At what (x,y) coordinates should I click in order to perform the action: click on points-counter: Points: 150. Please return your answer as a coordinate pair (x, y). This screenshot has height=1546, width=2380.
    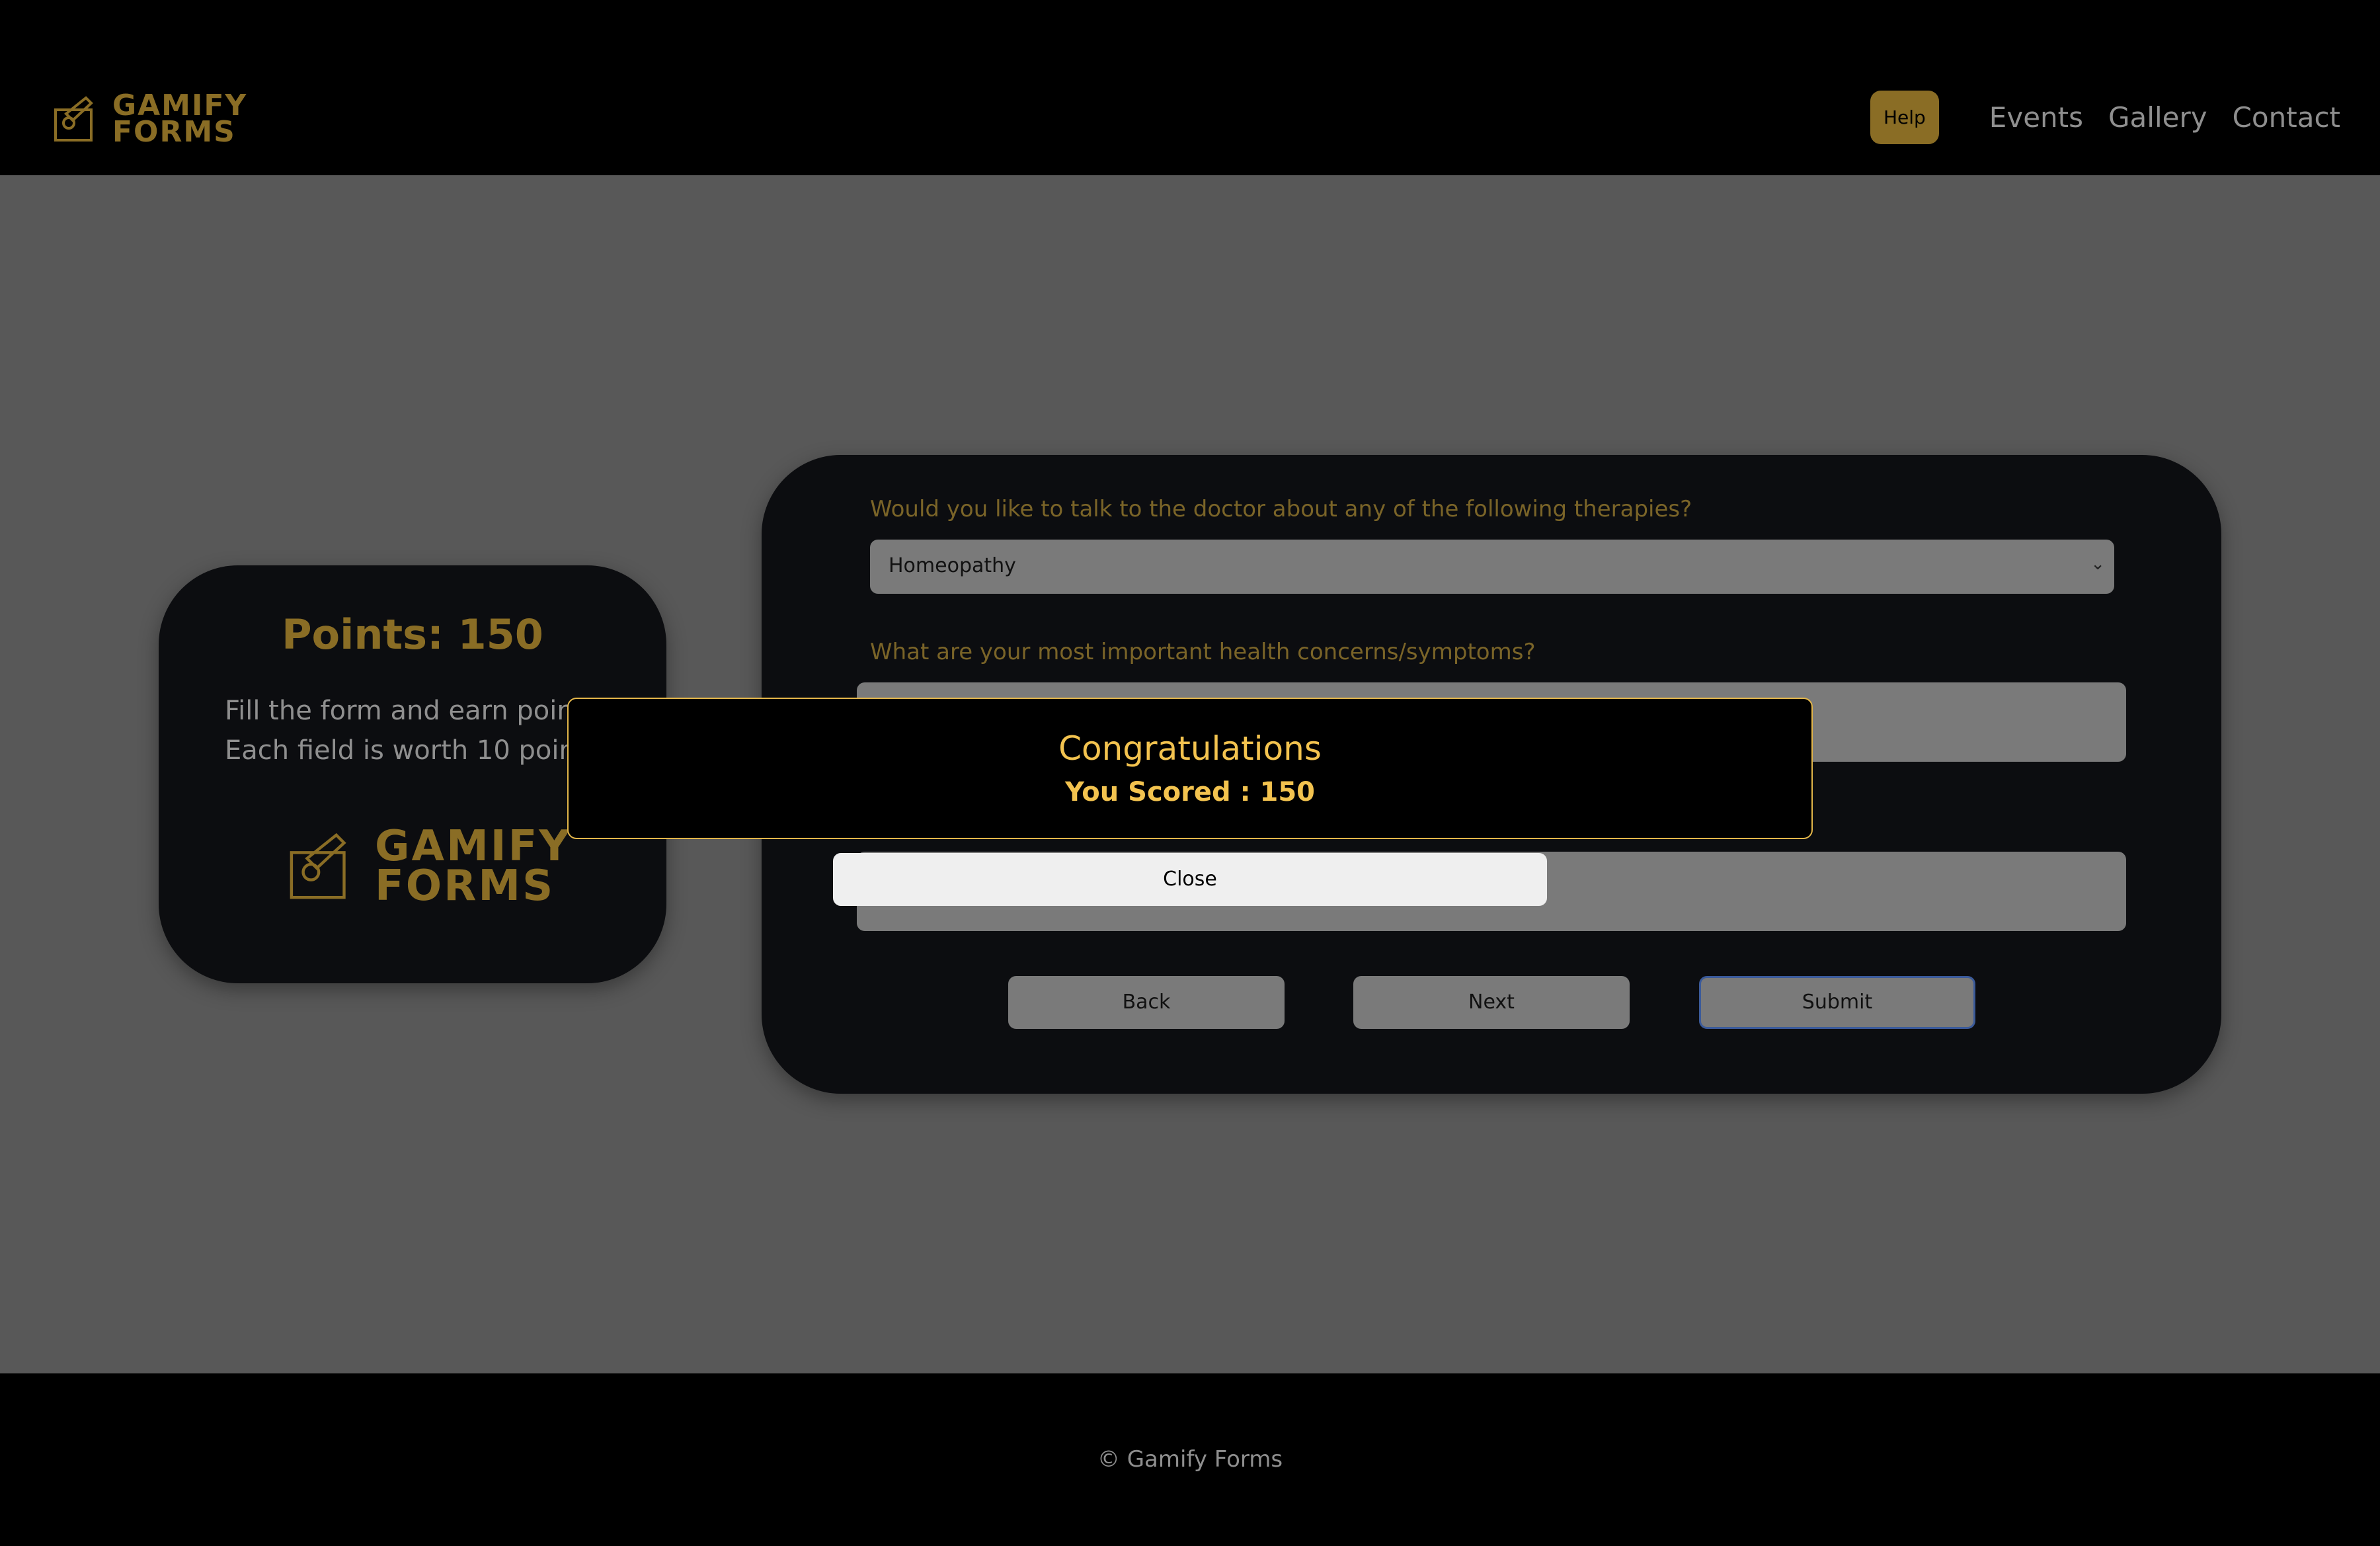
    Looking at the image, I should click on (412, 634).